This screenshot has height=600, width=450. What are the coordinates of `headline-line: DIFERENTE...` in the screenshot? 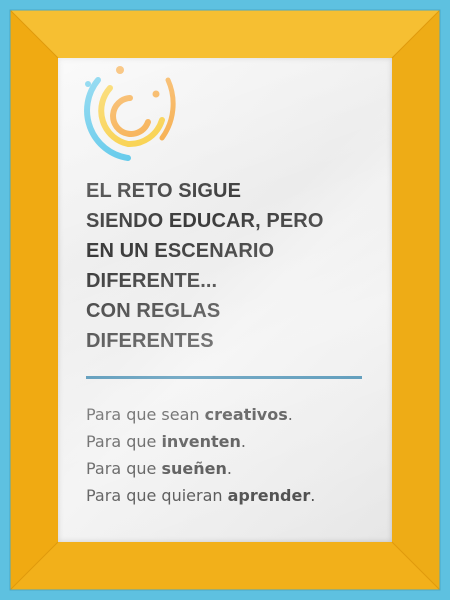 It's located at (152, 281).